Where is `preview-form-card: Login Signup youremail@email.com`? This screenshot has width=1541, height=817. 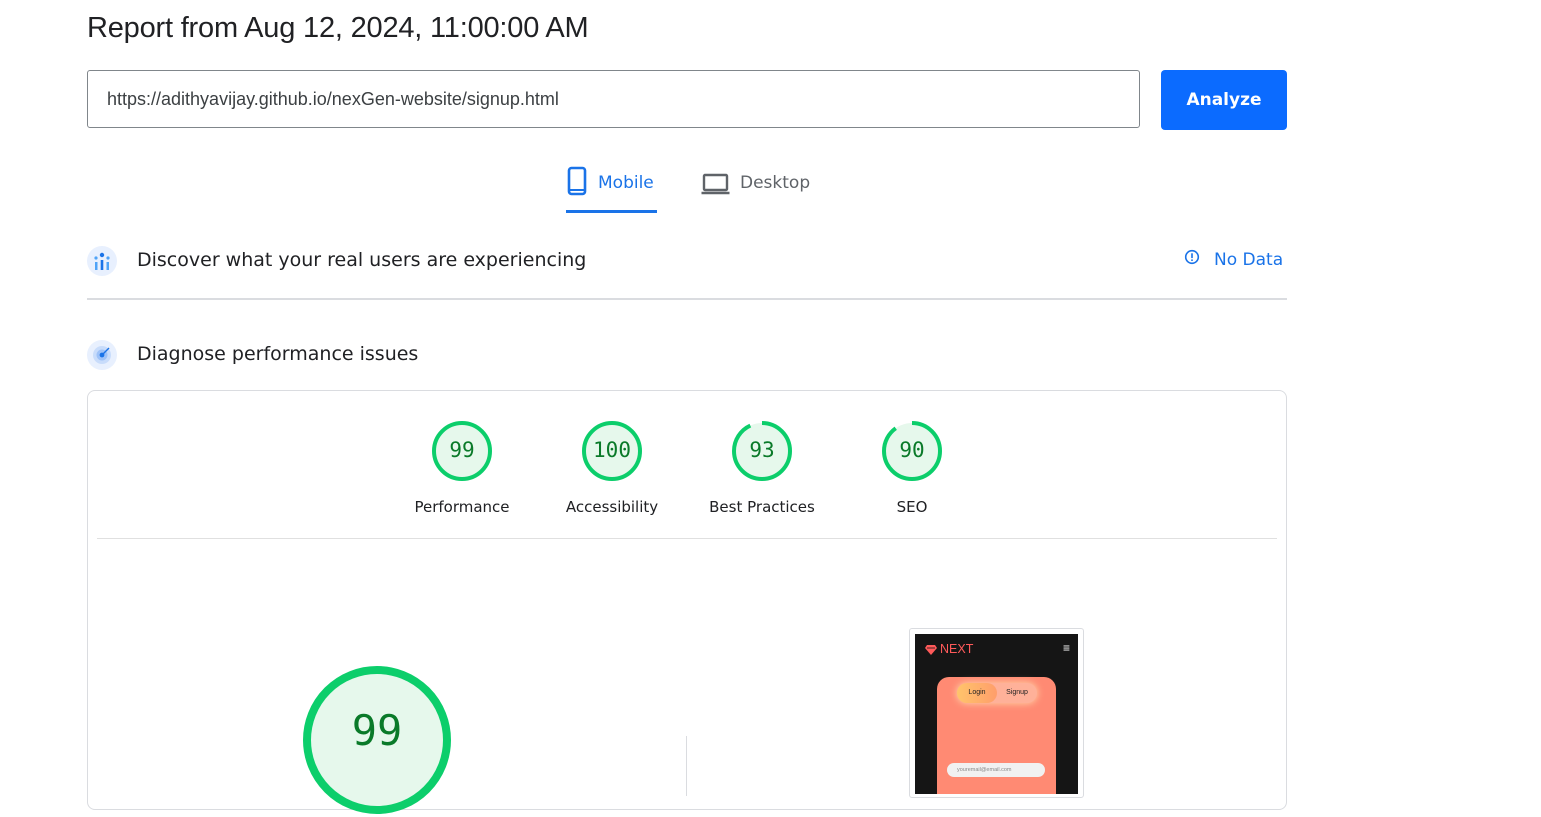 preview-form-card: Login Signup youremail@email.com is located at coordinates (996, 735).